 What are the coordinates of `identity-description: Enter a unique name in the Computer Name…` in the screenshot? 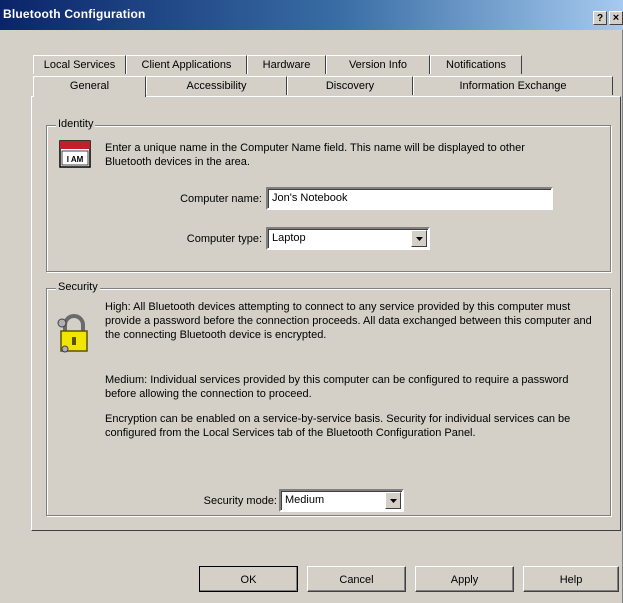 It's located at (315, 155).